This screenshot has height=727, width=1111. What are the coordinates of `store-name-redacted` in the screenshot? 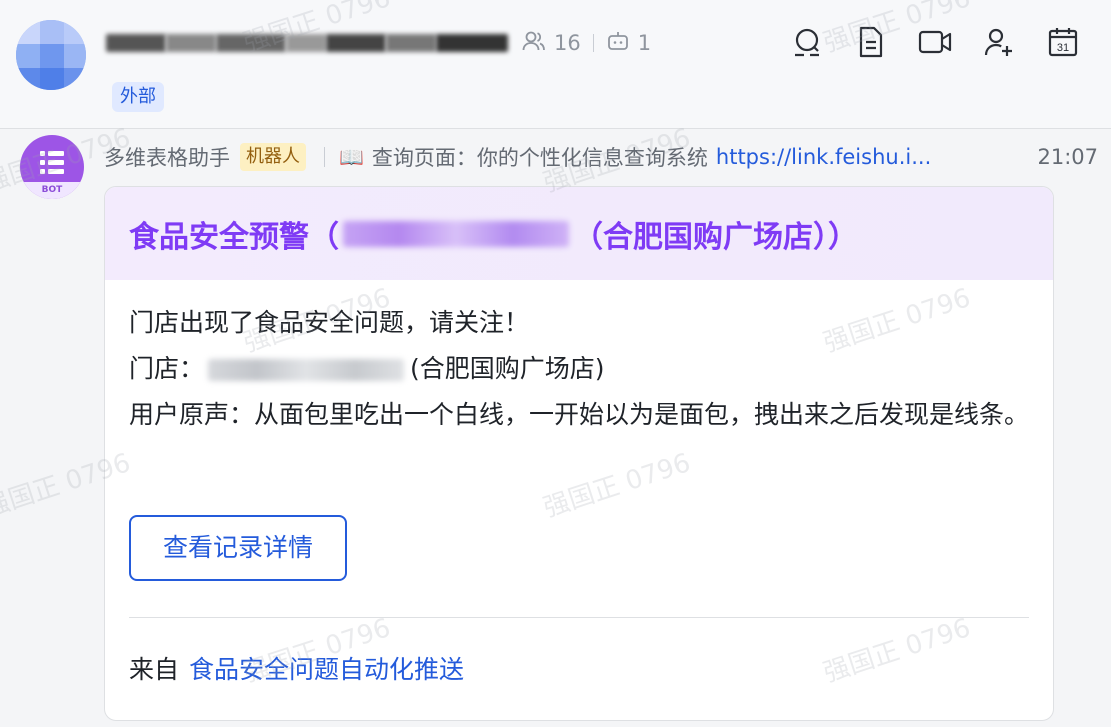 It's located at (456, 233).